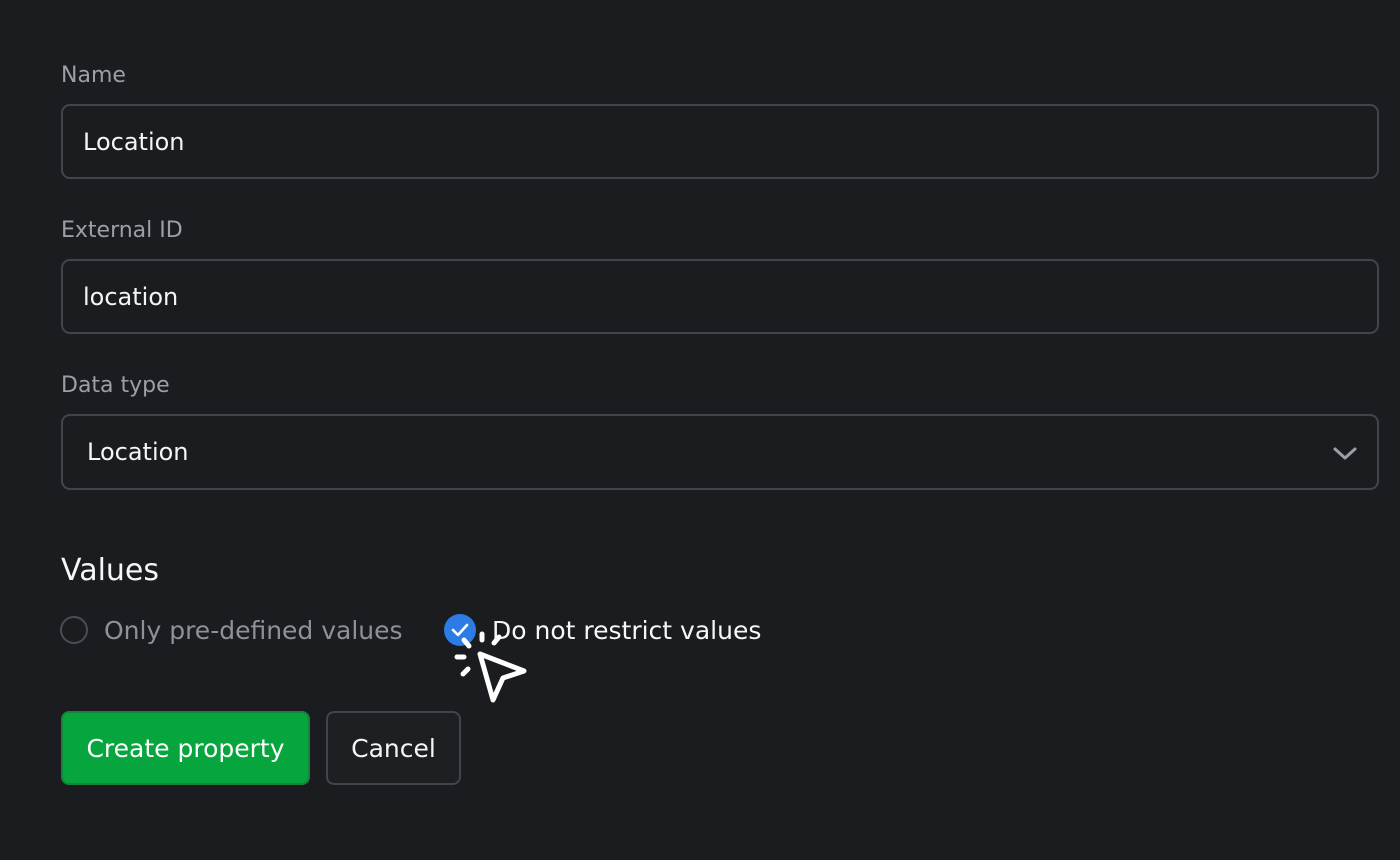 The height and width of the screenshot is (860, 1400). Describe the element at coordinates (1345, 453) in the screenshot. I see `chevron-down-icon` at that location.